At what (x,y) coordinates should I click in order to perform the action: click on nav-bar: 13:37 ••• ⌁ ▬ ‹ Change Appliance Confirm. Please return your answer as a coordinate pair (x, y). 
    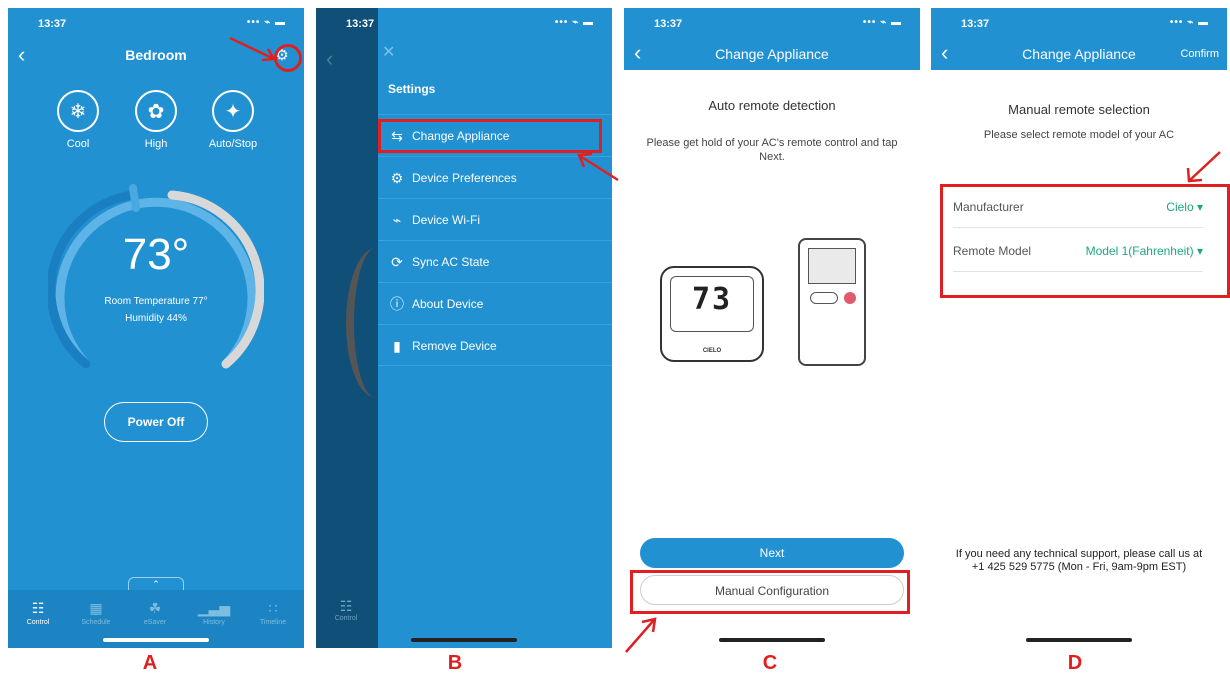
    Looking at the image, I should click on (1079, 39).